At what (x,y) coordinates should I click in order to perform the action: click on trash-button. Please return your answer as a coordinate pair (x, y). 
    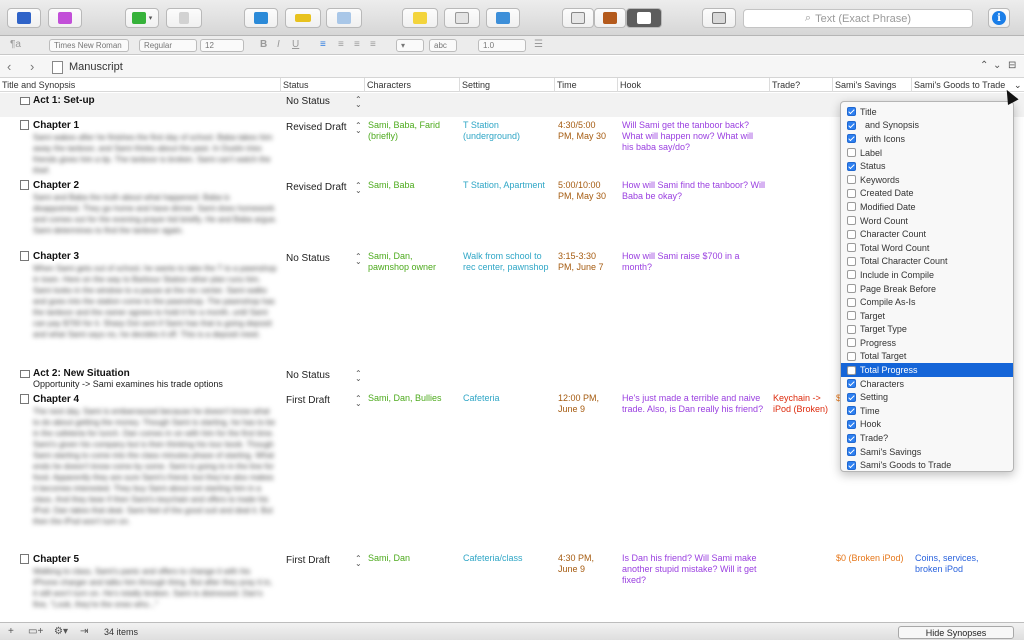
    Looking at the image, I should click on (184, 18).